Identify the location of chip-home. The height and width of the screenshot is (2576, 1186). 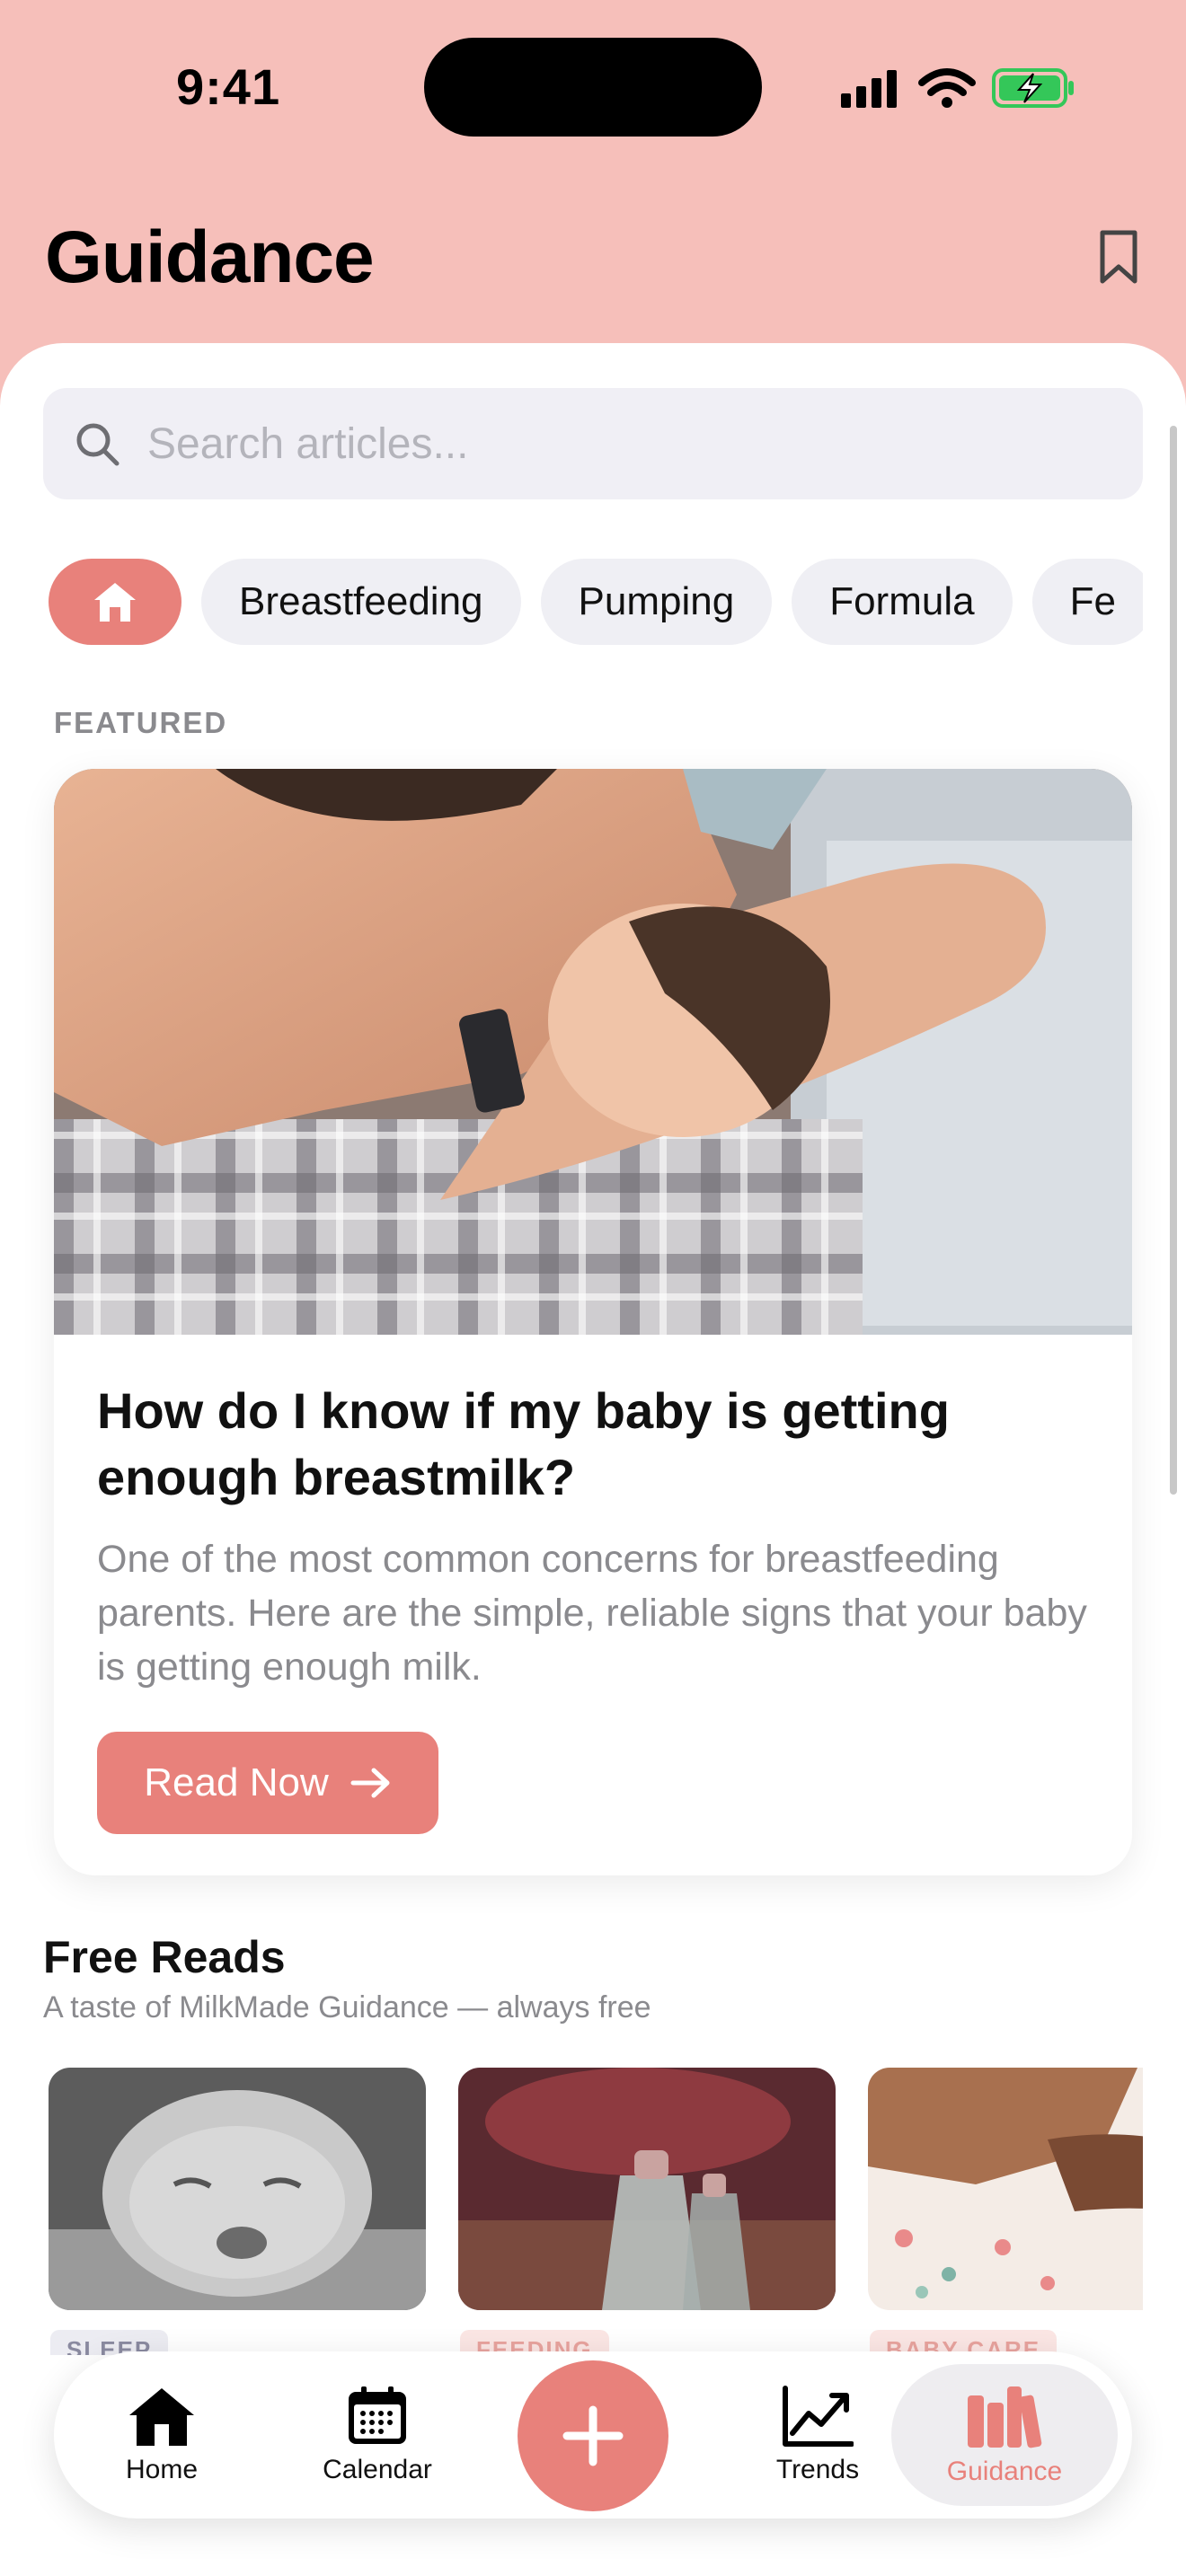
(115, 602).